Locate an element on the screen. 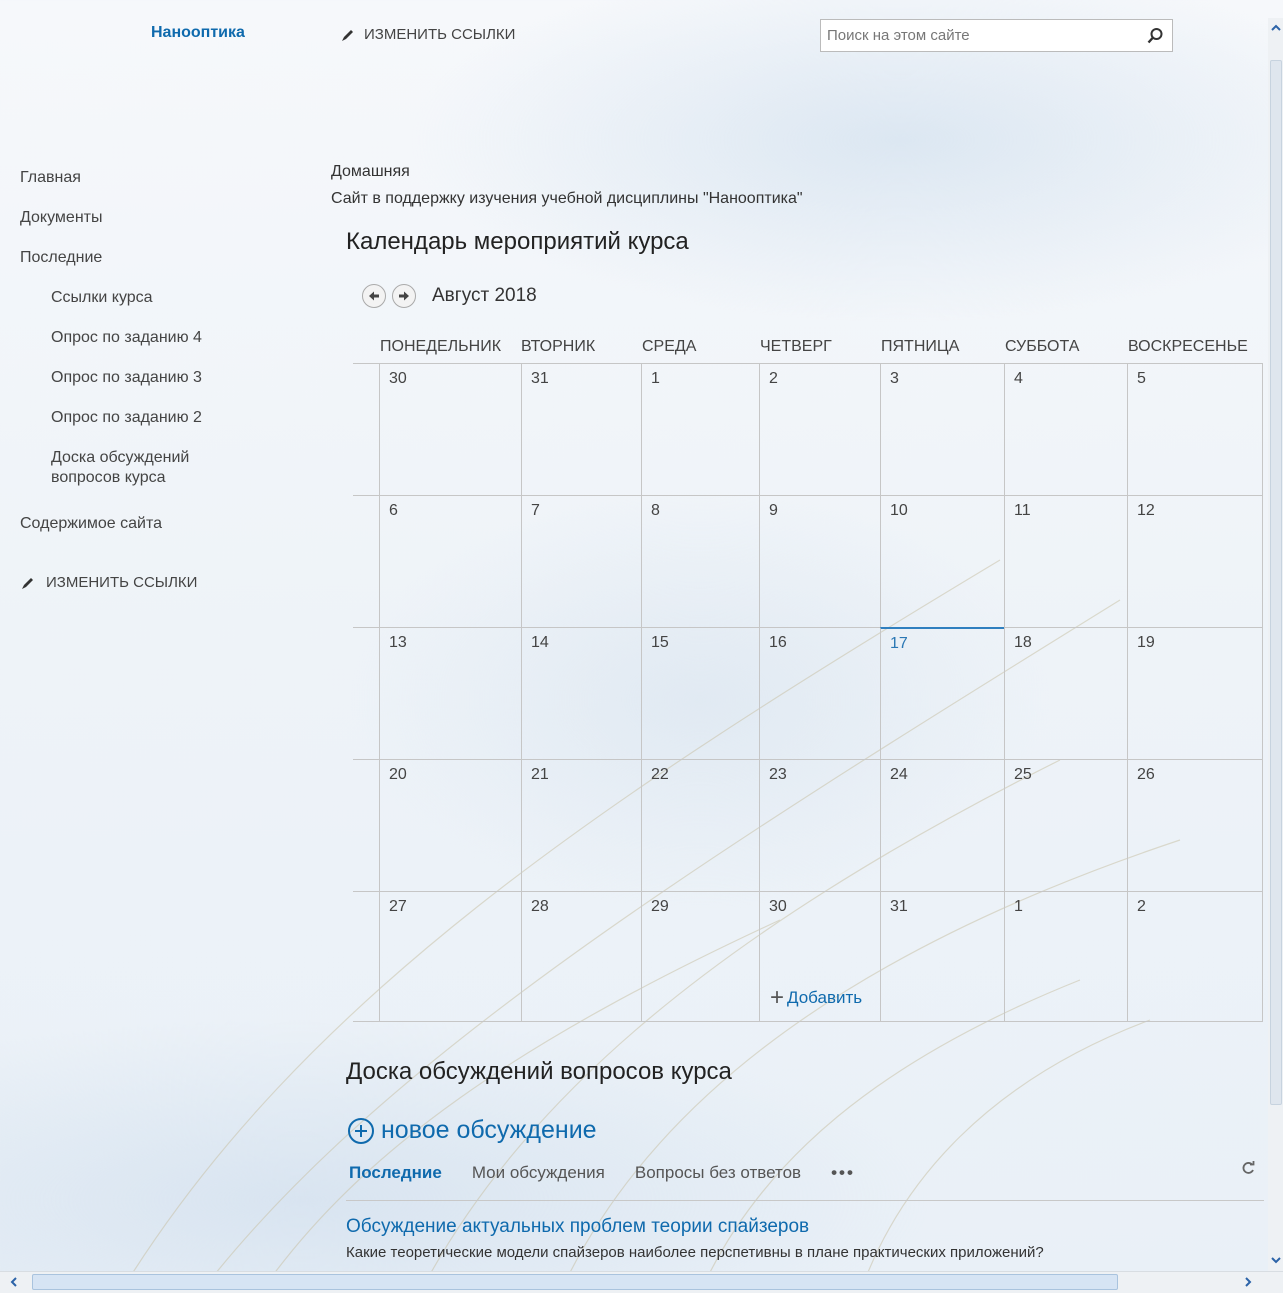 The image size is (1283, 1293). refresh-icon is located at coordinates (1248, 1167).